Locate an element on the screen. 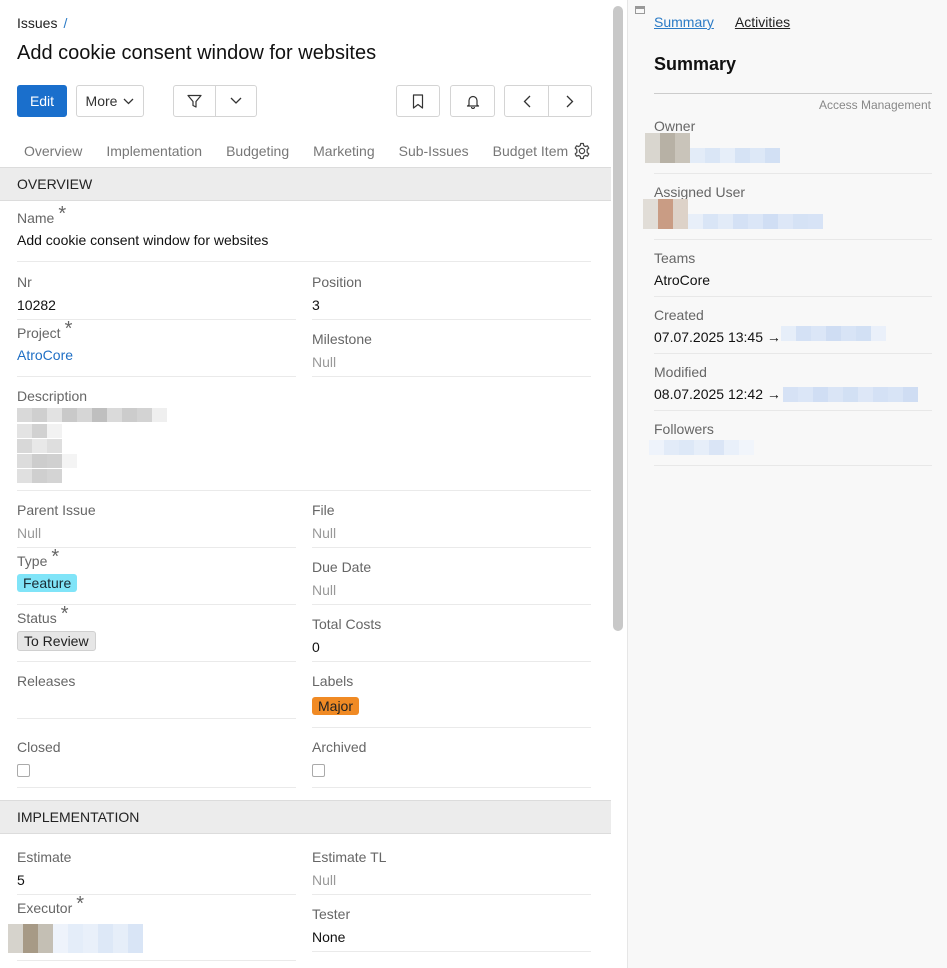  field-position-label: Position is located at coordinates (337, 282).